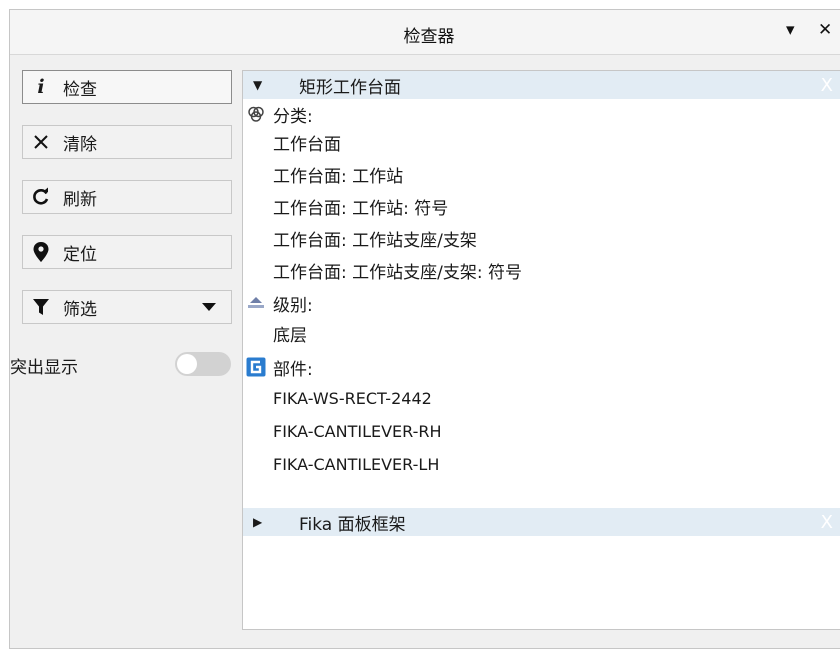 This screenshot has width=840, height=649. Describe the element at coordinates (307, 142) in the screenshot. I see `list-item: 工作台面` at that location.